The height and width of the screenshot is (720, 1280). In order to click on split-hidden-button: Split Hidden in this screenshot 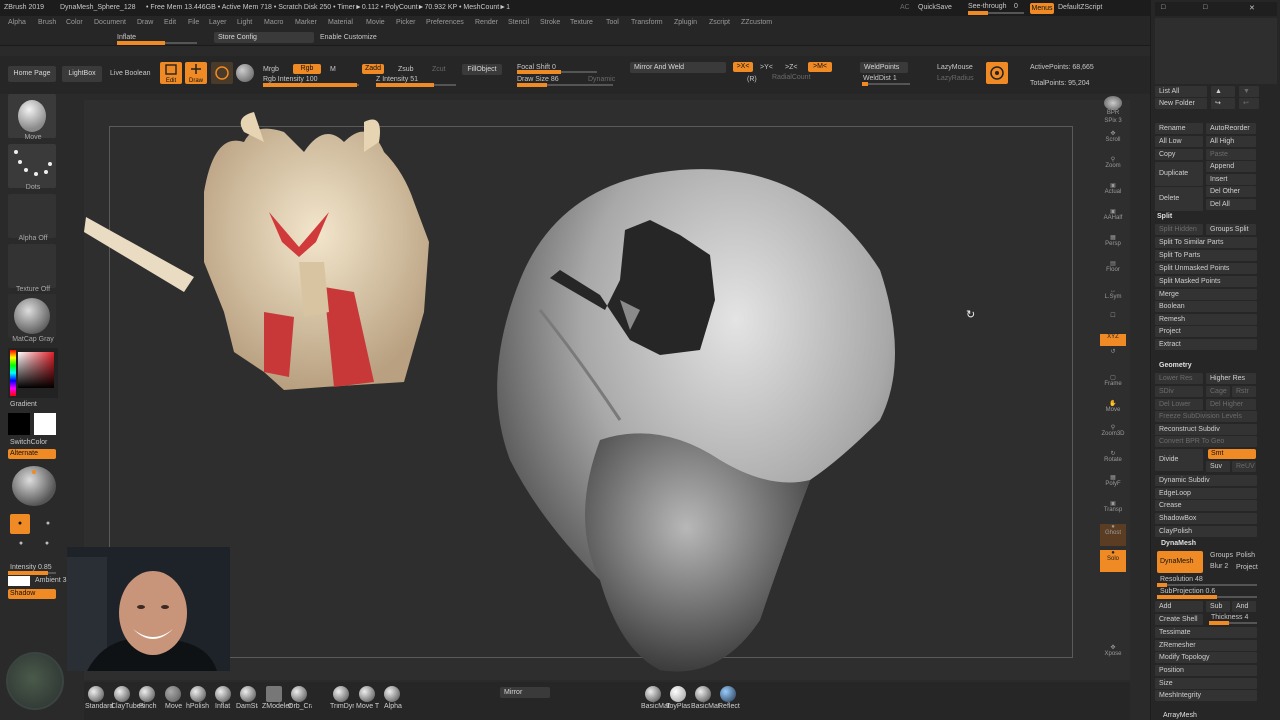, I will do `click(1179, 229)`.